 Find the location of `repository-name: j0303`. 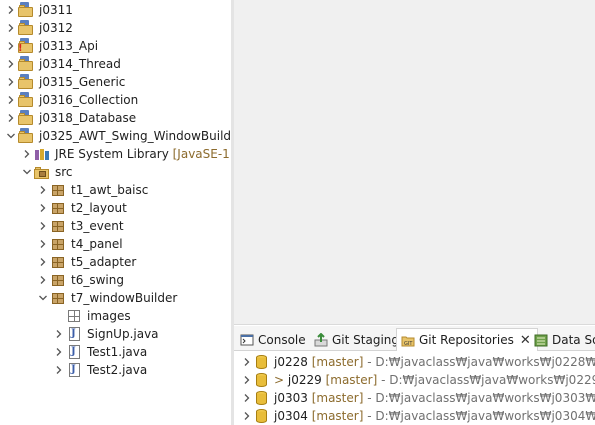

repository-name: j0303 is located at coordinates (291, 398).